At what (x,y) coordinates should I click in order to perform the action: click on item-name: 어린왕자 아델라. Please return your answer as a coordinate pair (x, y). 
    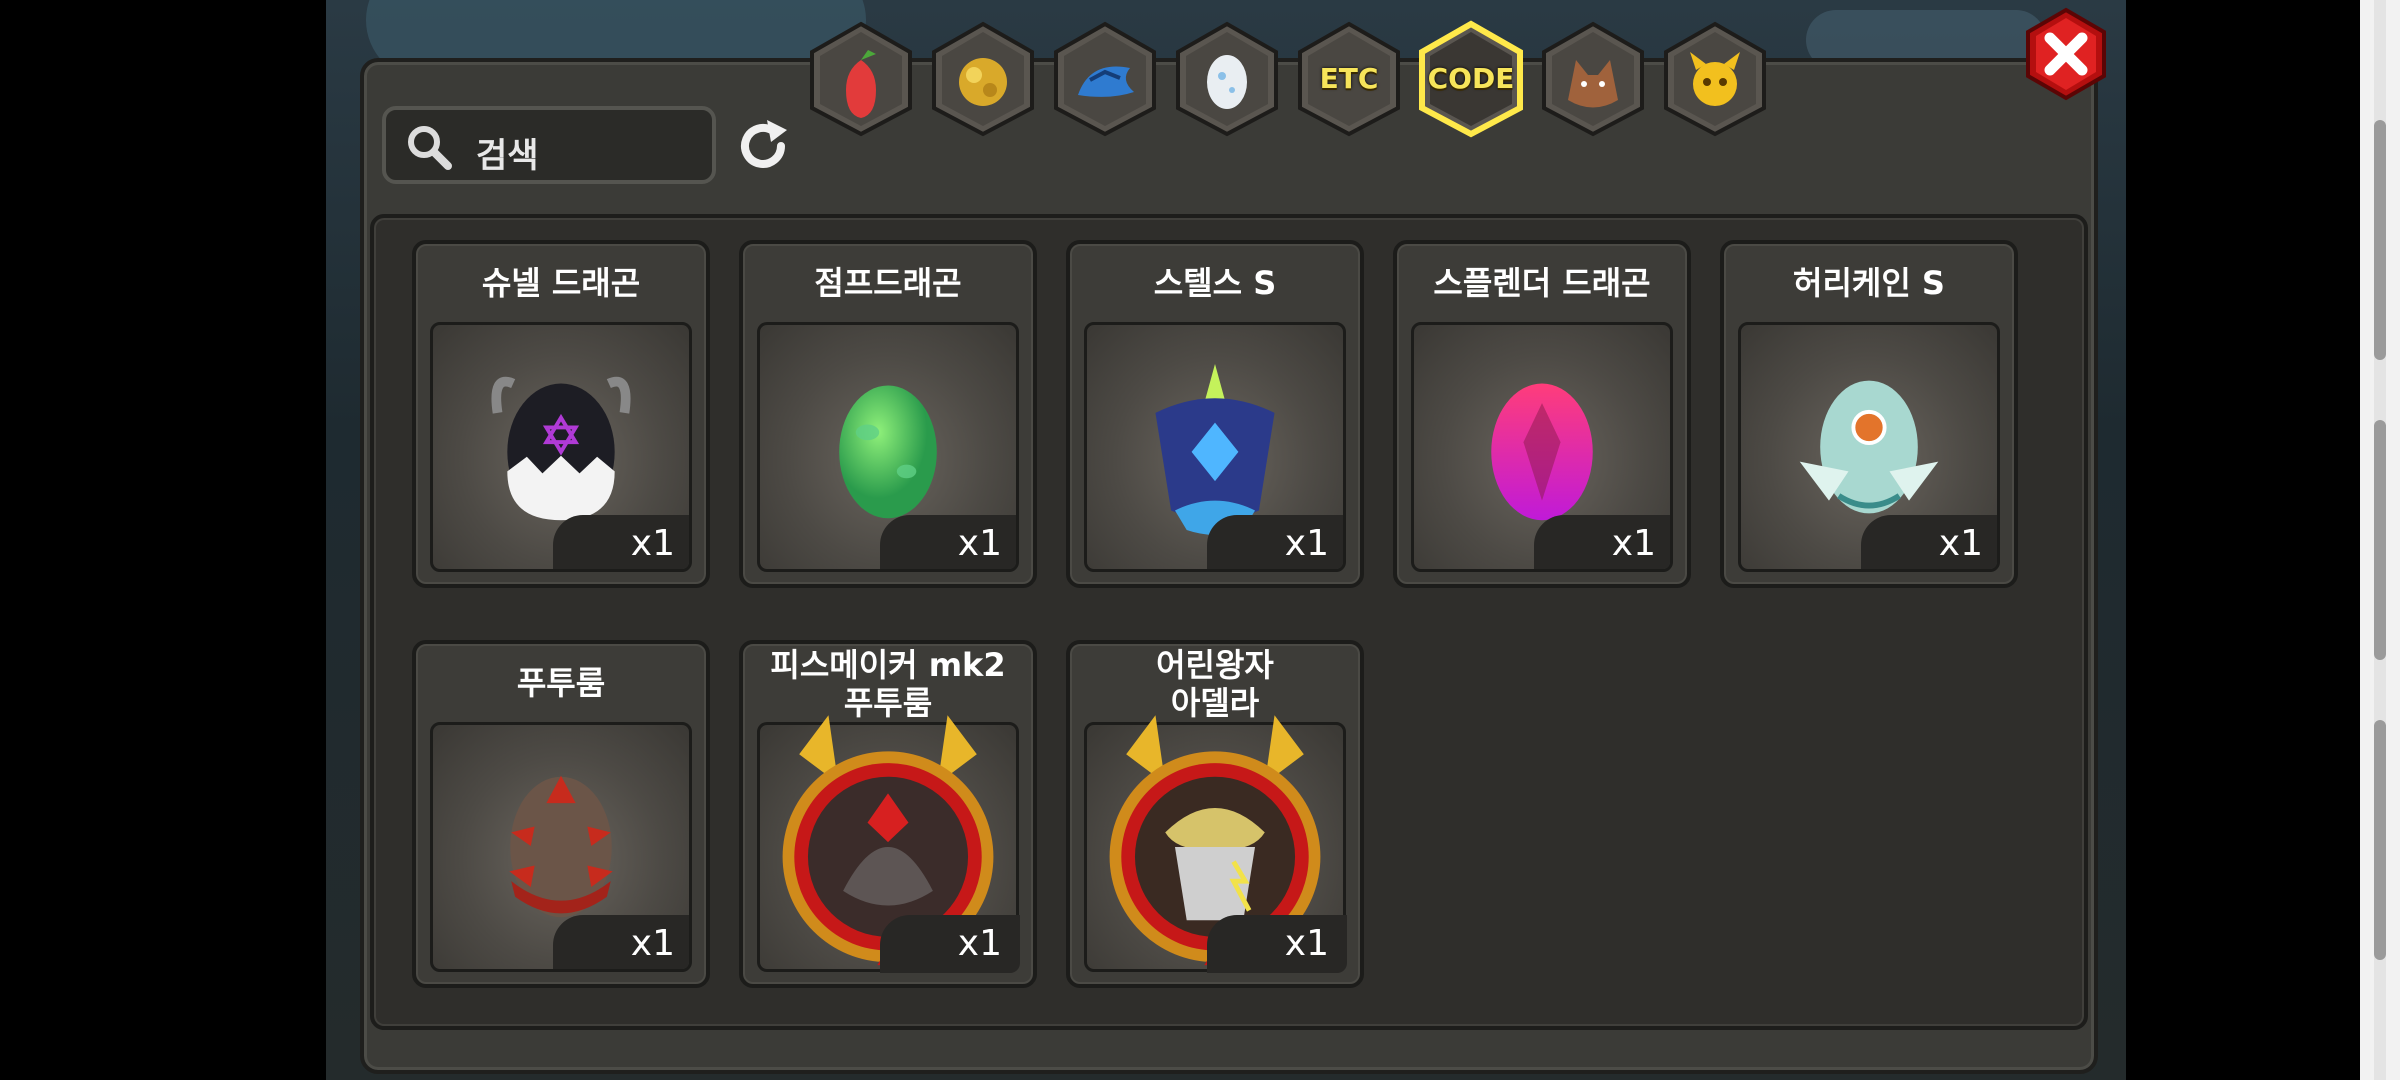
    Looking at the image, I should click on (1215, 684).